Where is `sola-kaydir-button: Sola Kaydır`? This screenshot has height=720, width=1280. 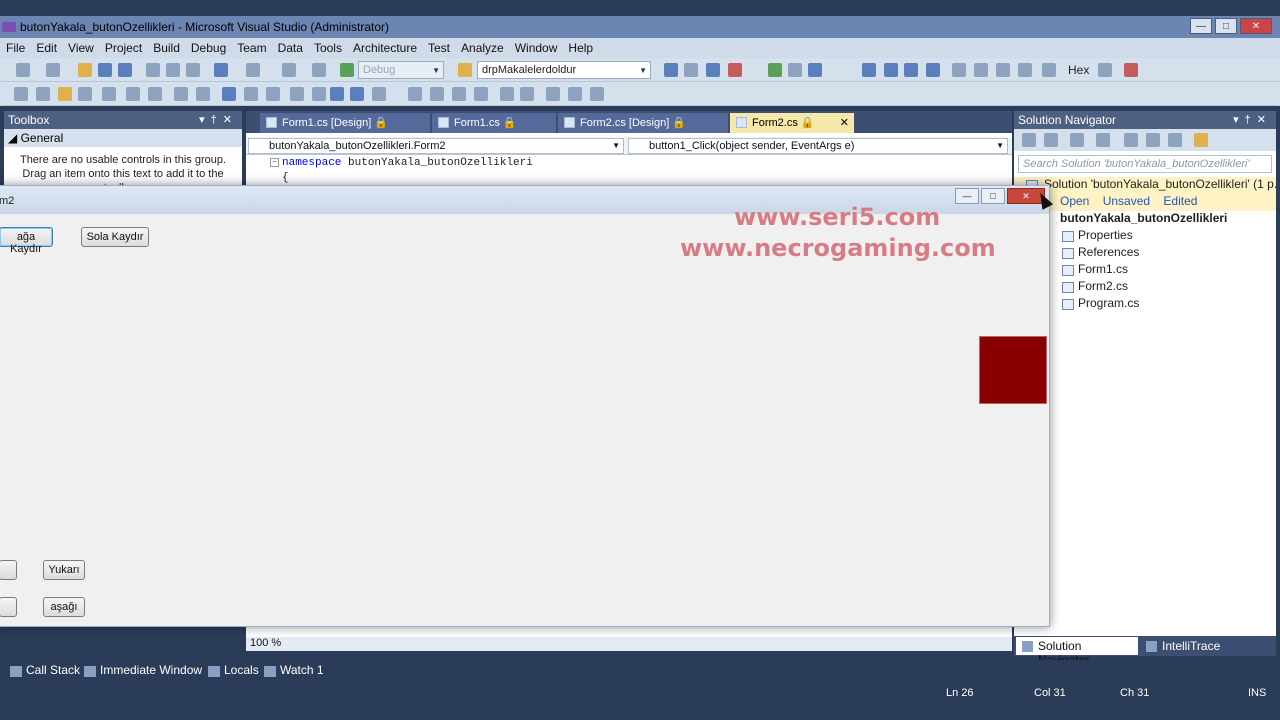
sola-kaydir-button: Sola Kaydır is located at coordinates (115, 237).